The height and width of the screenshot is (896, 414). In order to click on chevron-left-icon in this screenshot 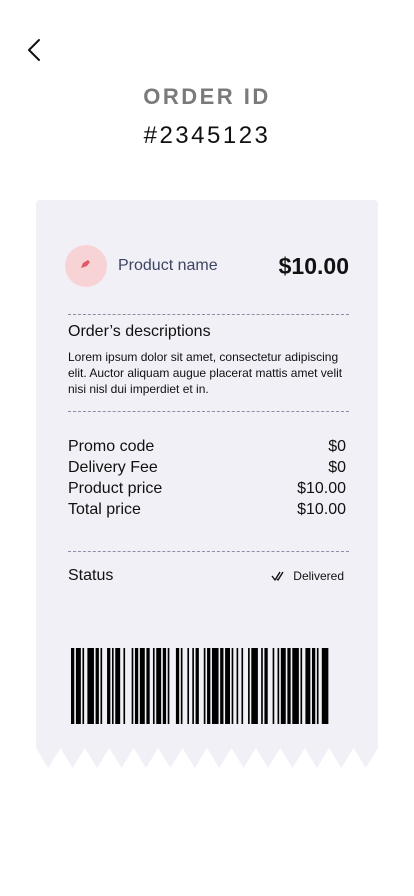, I will do `click(34, 52)`.